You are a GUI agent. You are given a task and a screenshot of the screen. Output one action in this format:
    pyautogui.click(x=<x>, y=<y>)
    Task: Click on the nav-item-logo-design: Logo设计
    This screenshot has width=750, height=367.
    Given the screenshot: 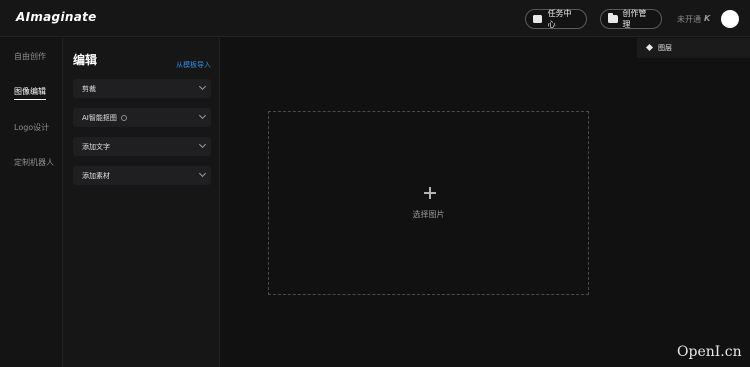 What is the action you would take?
    pyautogui.click(x=31, y=127)
    